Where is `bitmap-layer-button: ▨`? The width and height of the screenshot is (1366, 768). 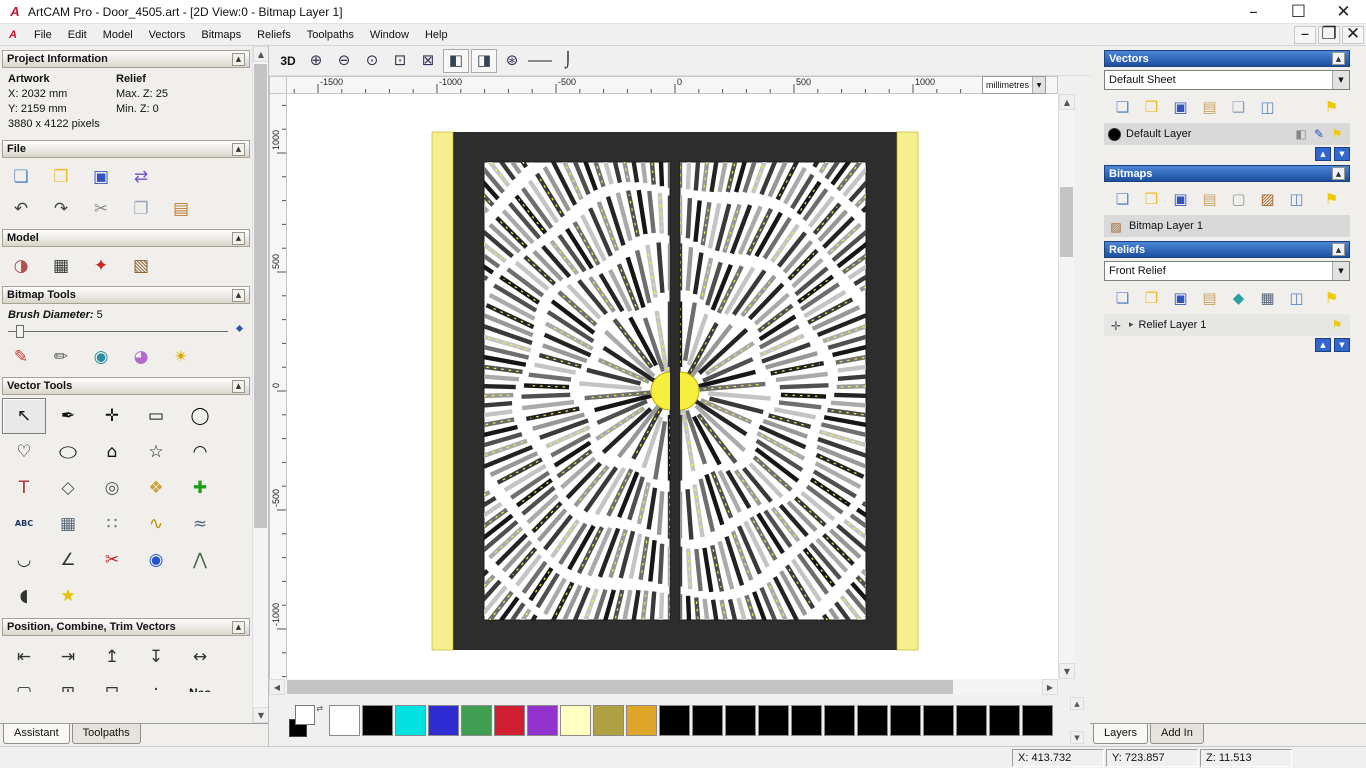 bitmap-layer-button: ▨ is located at coordinates (1116, 227).